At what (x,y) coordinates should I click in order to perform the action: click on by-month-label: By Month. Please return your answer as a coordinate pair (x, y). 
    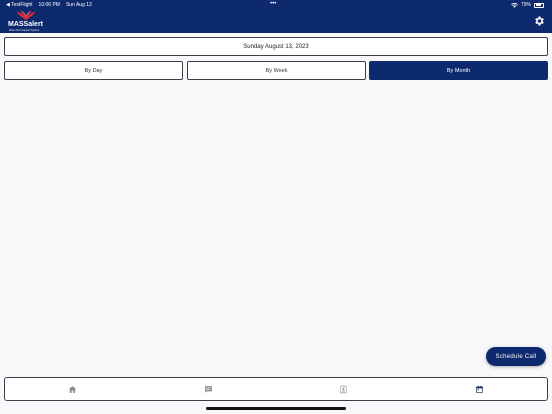
    Looking at the image, I should click on (458, 70).